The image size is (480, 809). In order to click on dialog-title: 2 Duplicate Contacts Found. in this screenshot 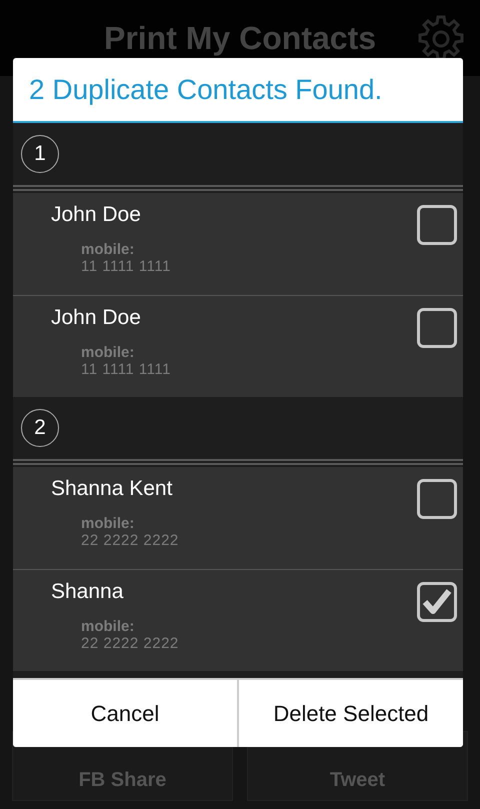, I will do `click(205, 90)`.